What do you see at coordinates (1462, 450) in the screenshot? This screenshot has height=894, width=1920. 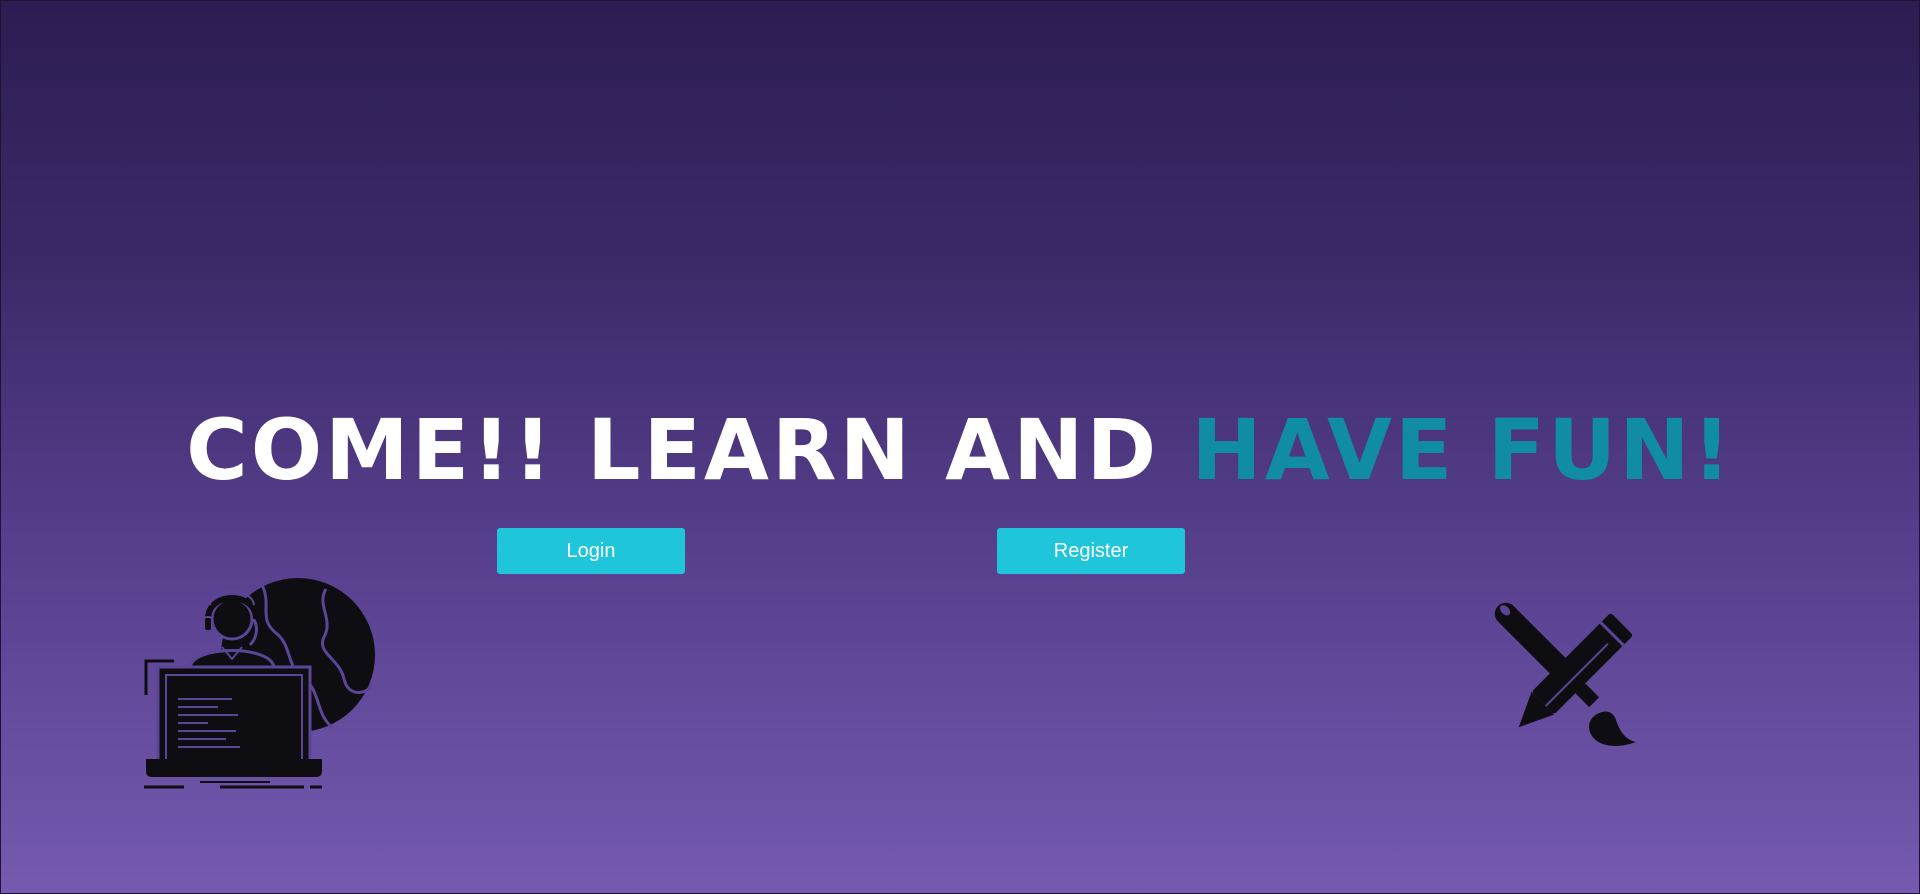 I see `hero-title-accent: HAVE FUN!` at bounding box center [1462, 450].